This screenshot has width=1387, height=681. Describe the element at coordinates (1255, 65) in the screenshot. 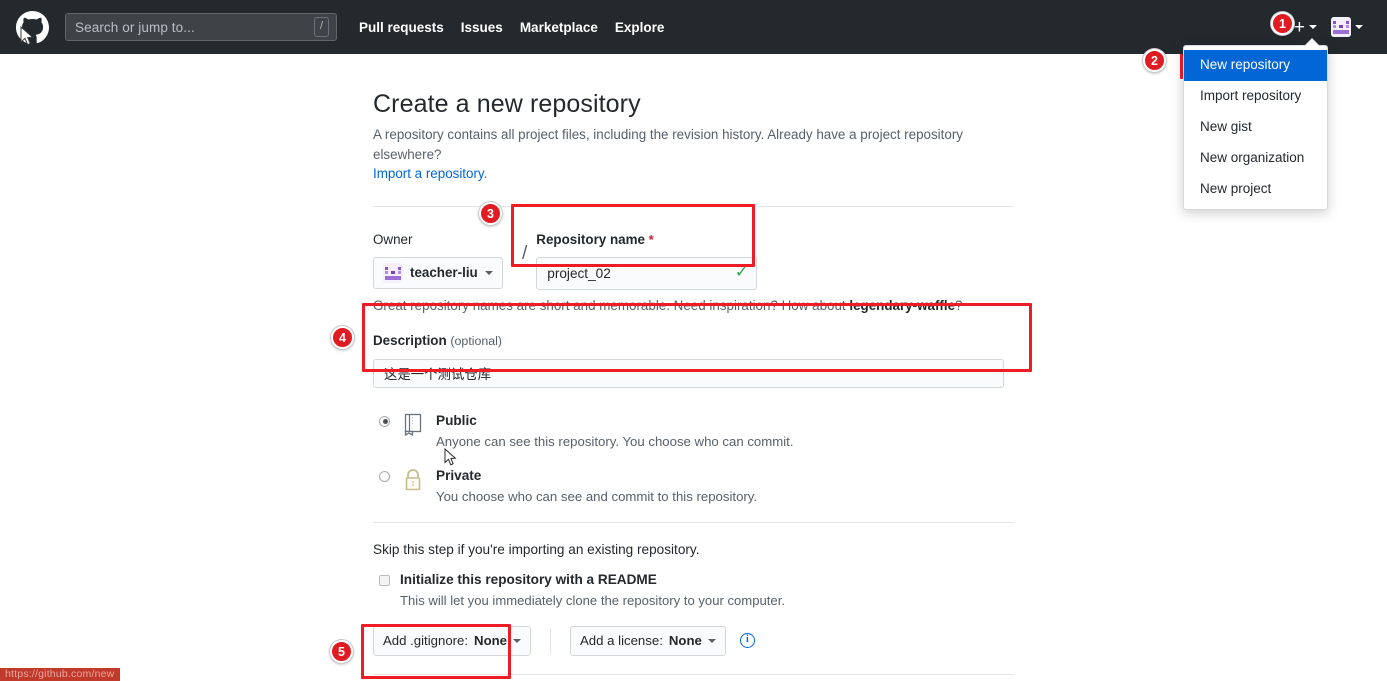

I see `dropdown-item-new-repository: New repository` at that location.